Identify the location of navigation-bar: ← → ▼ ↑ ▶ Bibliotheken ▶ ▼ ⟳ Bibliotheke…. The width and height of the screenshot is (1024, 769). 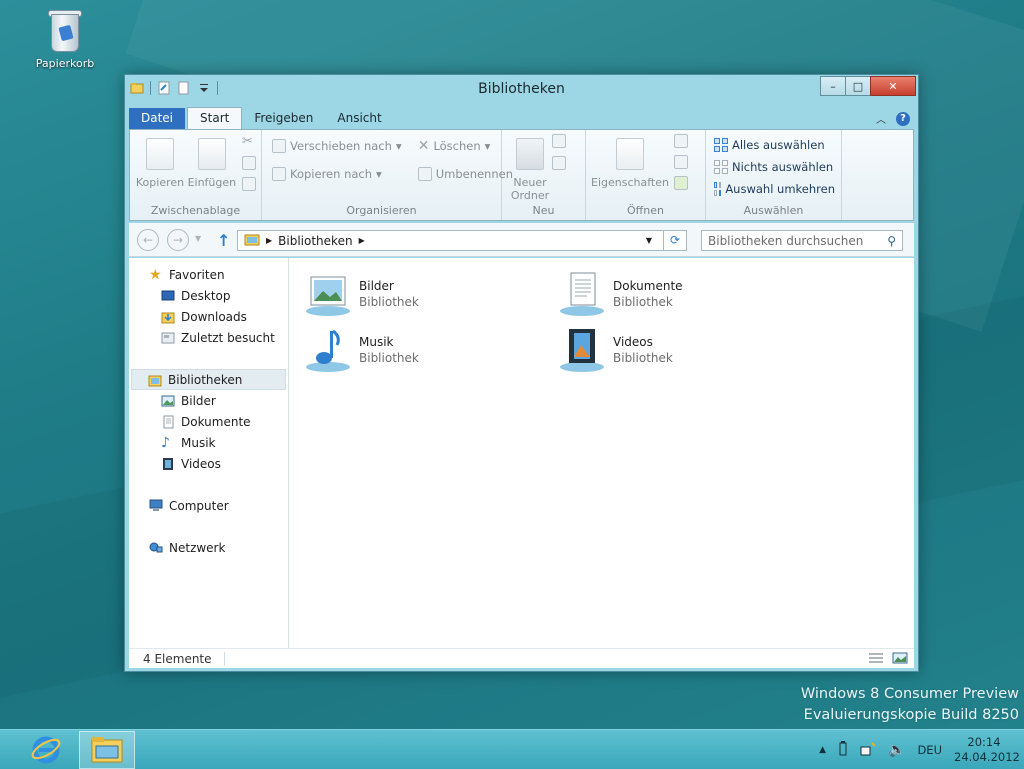
(521, 240).